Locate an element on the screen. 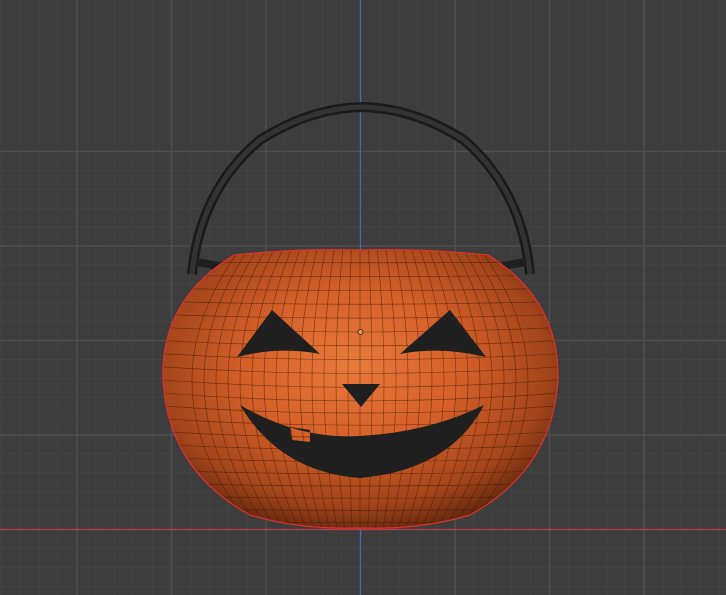  object-origin-icon is located at coordinates (360, 332).